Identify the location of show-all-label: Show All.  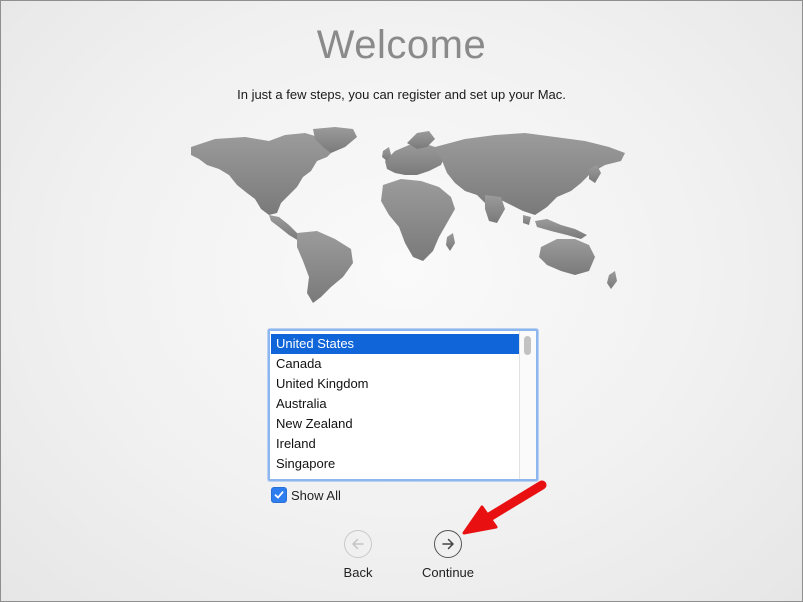
(316, 495).